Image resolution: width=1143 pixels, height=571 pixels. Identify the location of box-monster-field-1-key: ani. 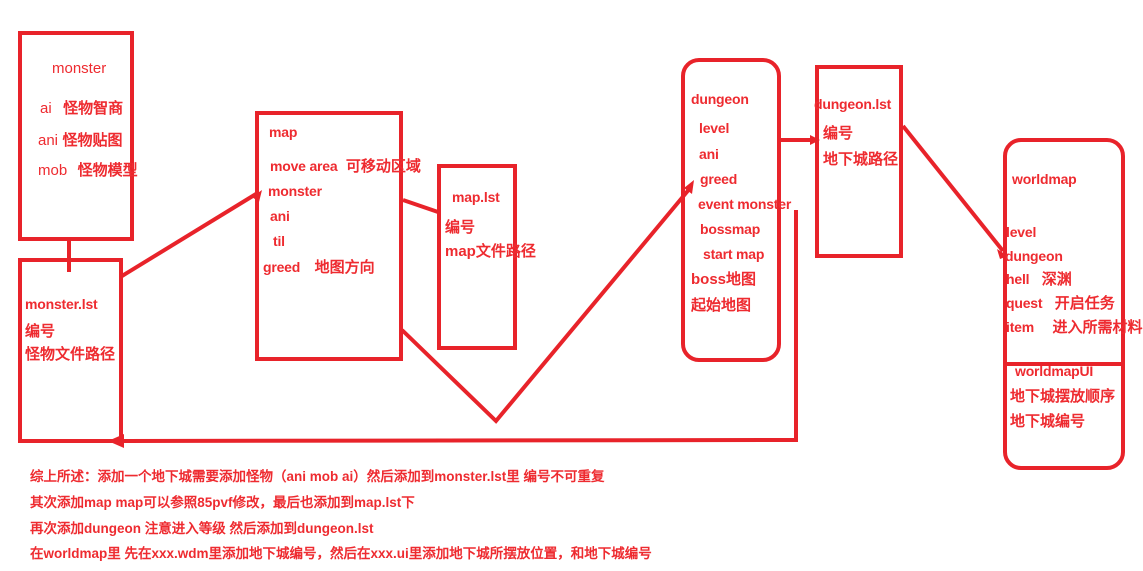
(48, 140).